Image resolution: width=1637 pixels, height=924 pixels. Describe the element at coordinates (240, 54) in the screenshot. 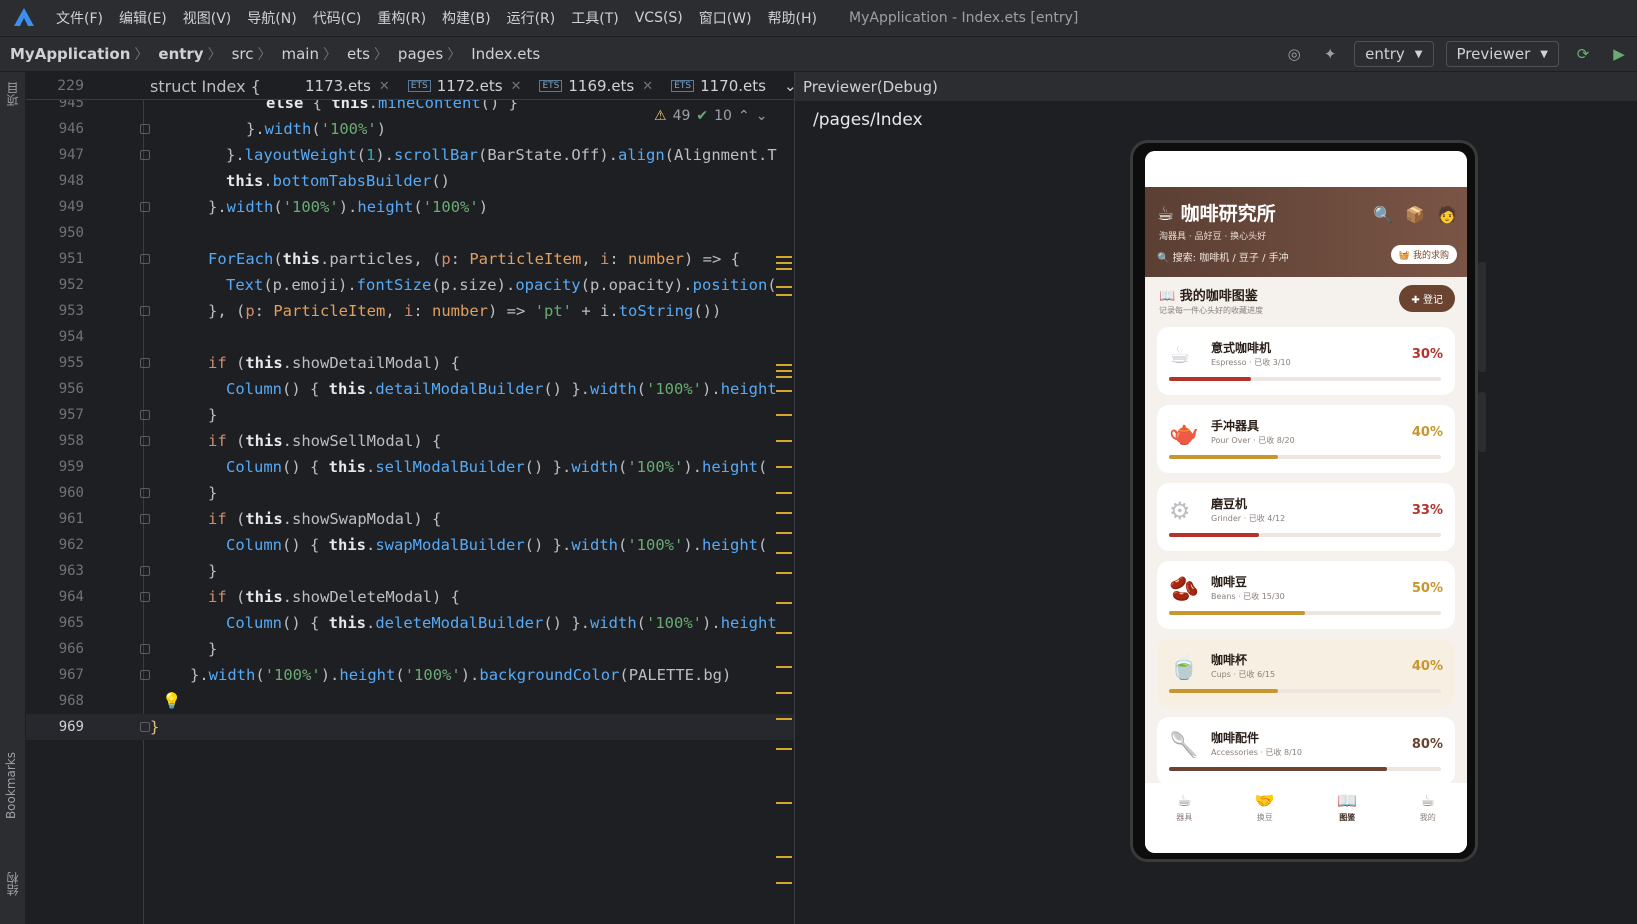

I see `breadcrumb-src: src` at that location.